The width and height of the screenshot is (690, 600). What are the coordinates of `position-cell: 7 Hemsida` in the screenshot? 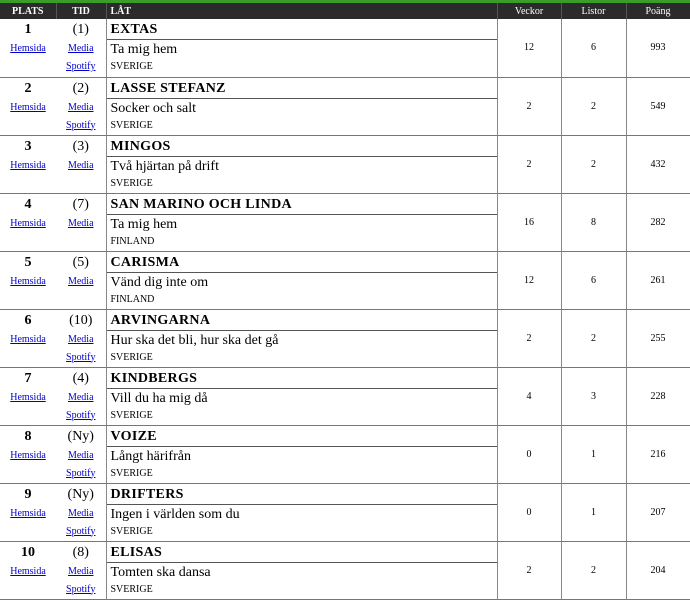 It's located at (28, 396).